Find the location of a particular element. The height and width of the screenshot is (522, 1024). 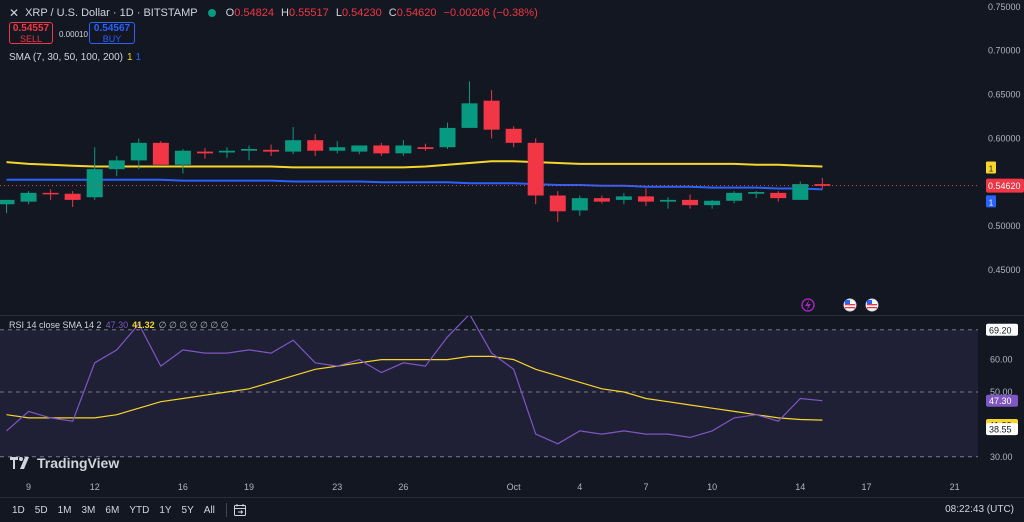

calendar-range-icon is located at coordinates (240, 510).